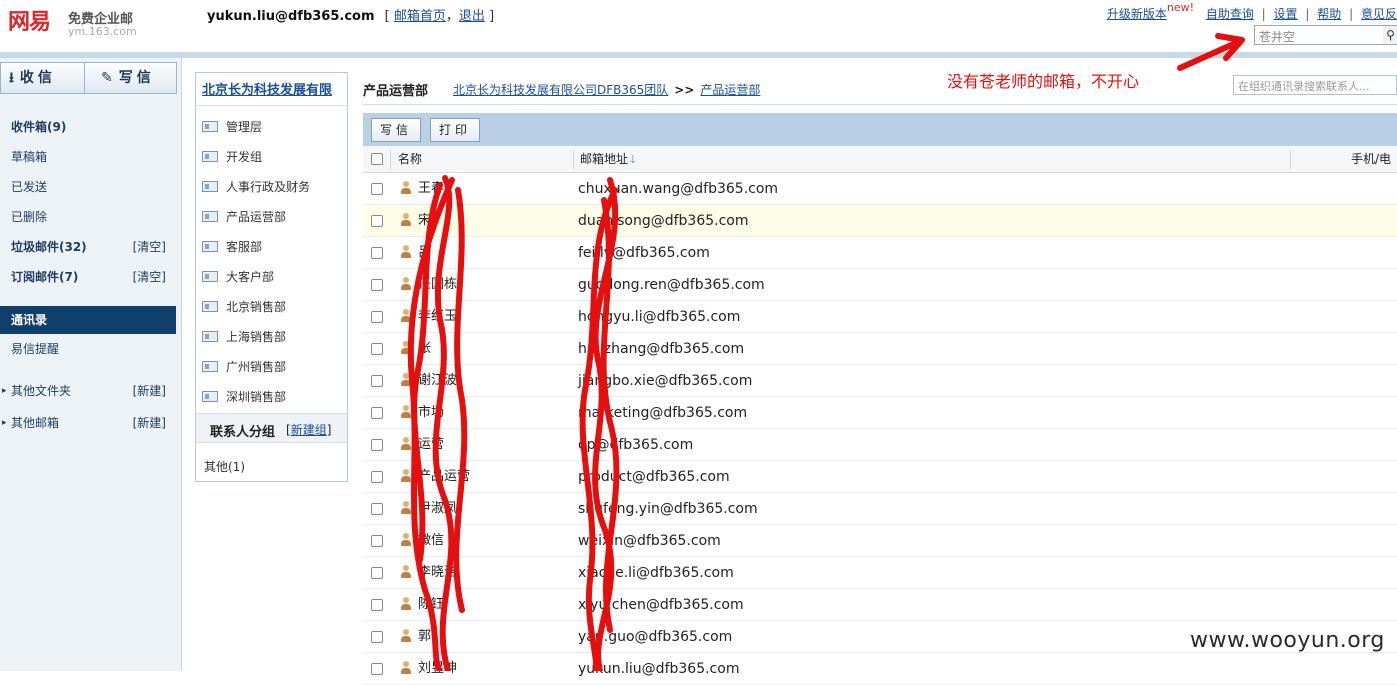  Describe the element at coordinates (1371, 159) in the screenshot. I see `column-header-phone: 手机/电` at that location.